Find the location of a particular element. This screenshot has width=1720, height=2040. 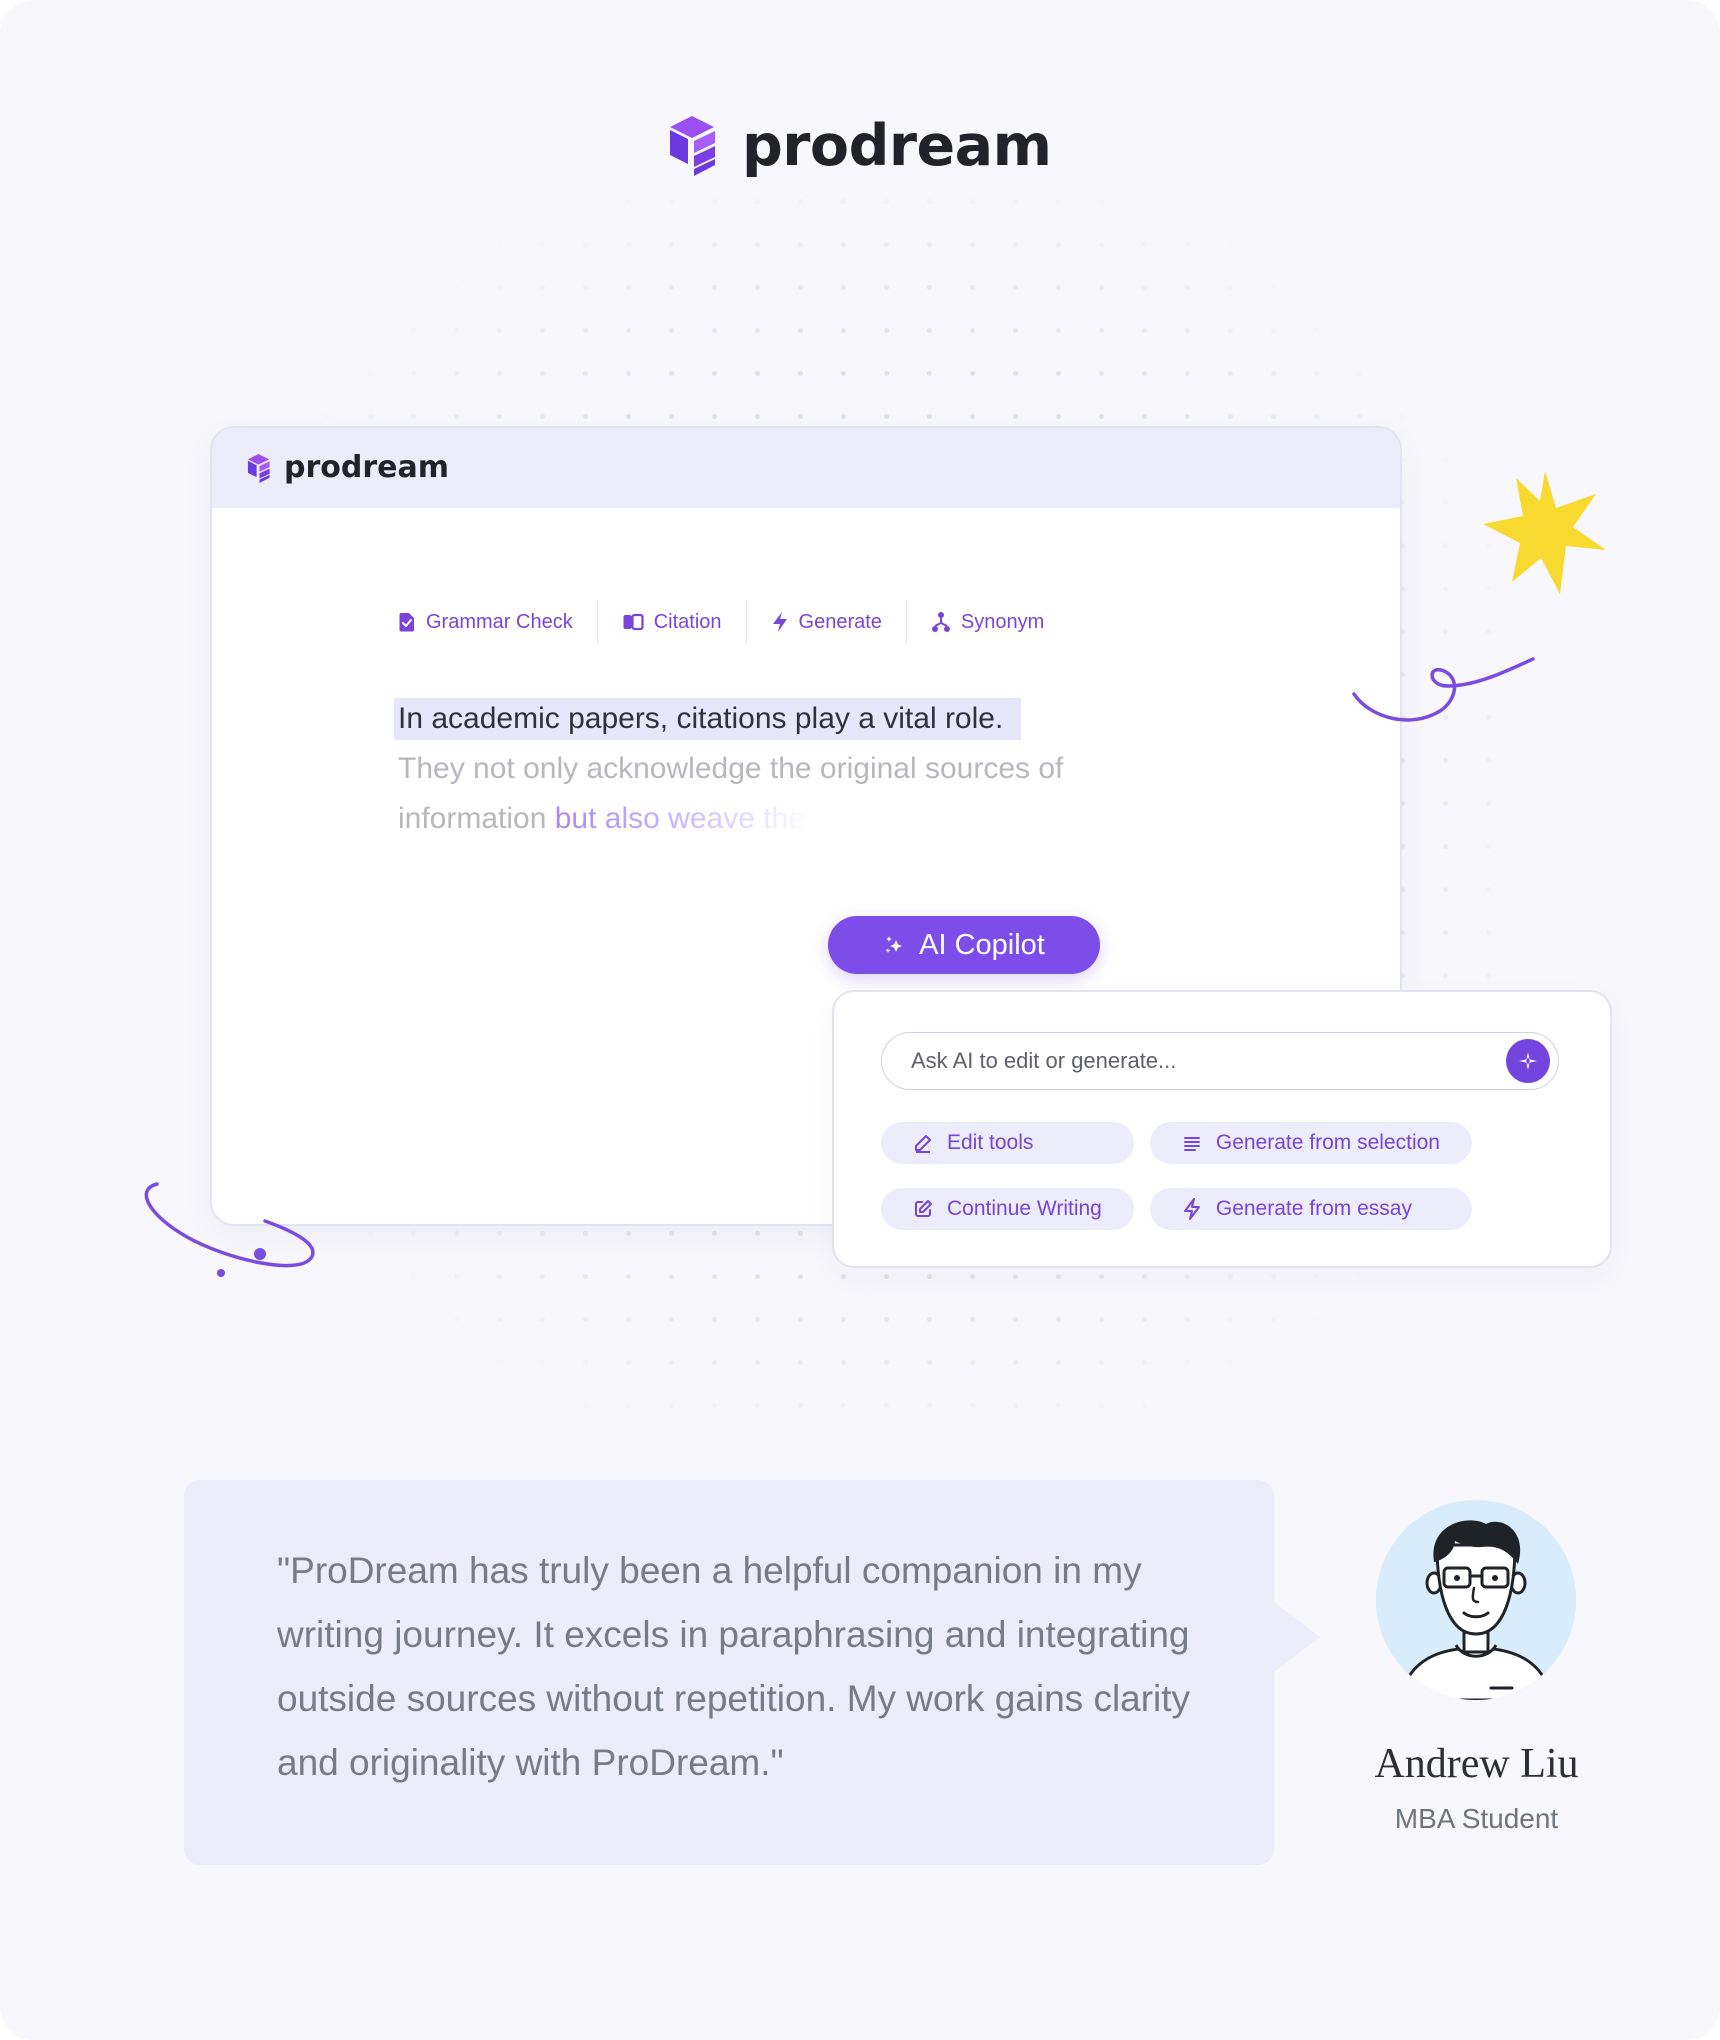

lightning-icon is located at coordinates (1191, 1209).